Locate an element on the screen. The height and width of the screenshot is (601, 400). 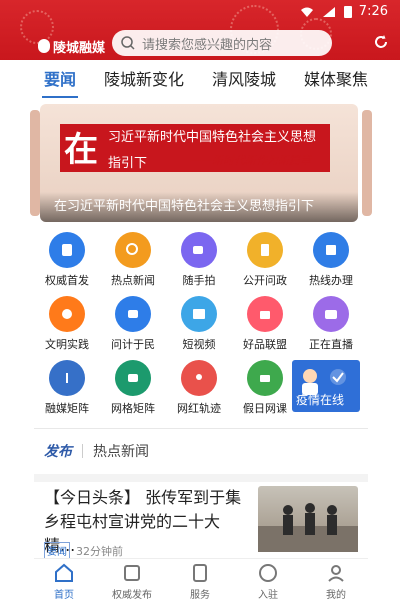
feature-holiday-class: 假日网课 is located at coordinates (265, 390).